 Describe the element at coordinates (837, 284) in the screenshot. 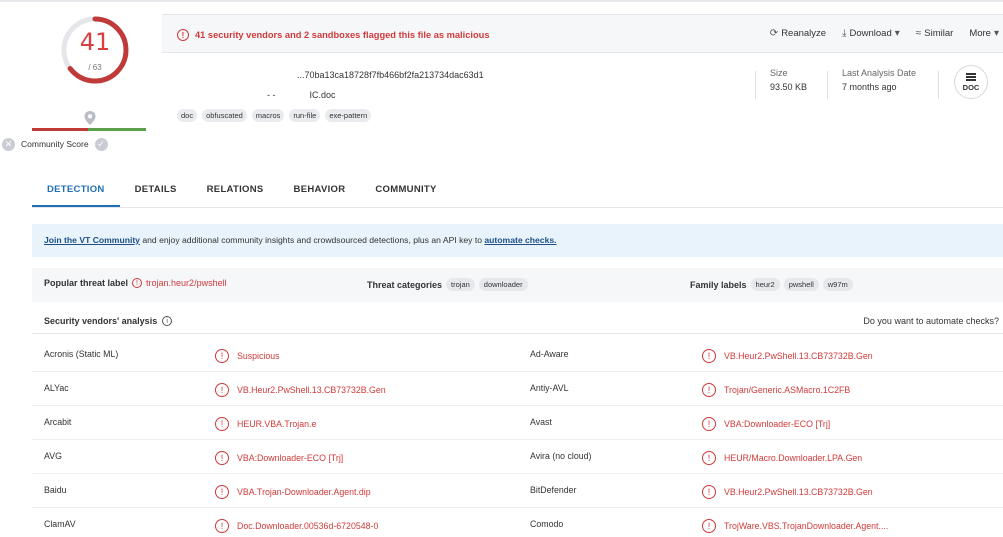

I see `family-pill: w97m` at that location.